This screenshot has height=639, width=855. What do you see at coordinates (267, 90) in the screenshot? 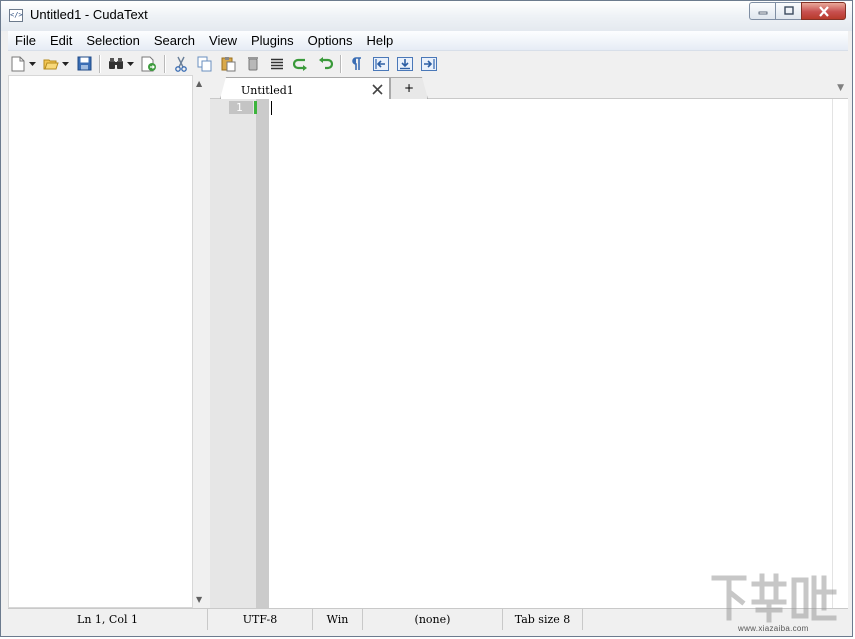
I see `tab-label: Untitled1` at bounding box center [267, 90].